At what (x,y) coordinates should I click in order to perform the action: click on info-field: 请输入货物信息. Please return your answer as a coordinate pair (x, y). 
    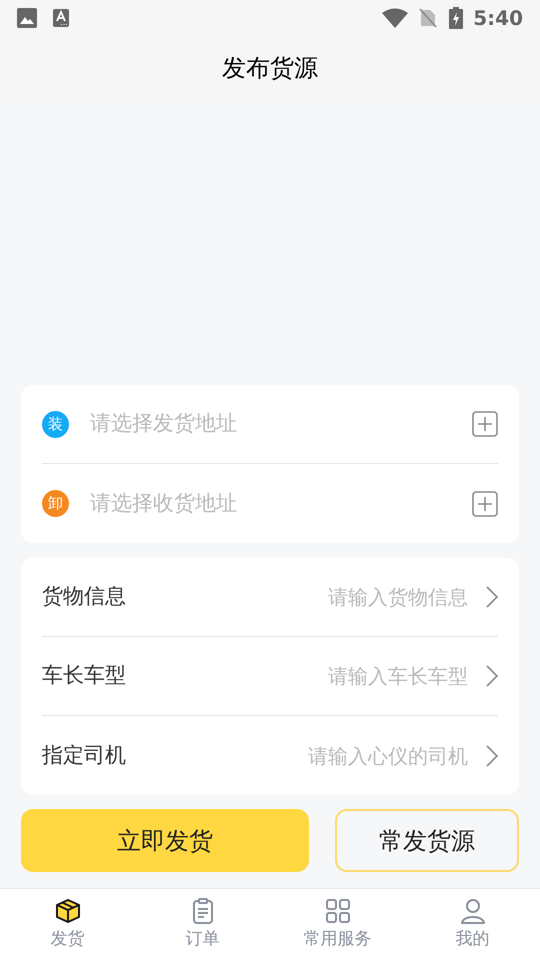
    Looking at the image, I should click on (297, 597).